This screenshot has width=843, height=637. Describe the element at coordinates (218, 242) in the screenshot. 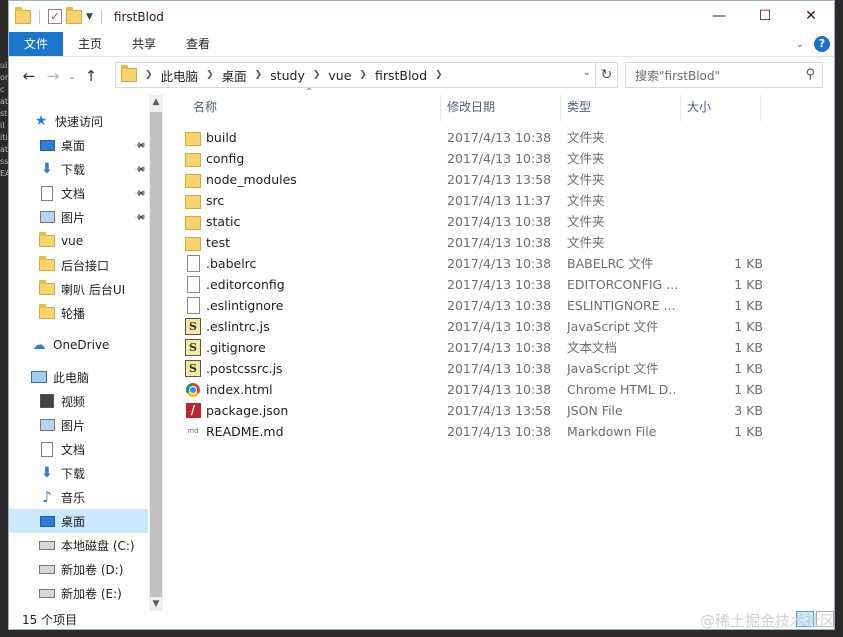

I see `file-name: test` at that location.